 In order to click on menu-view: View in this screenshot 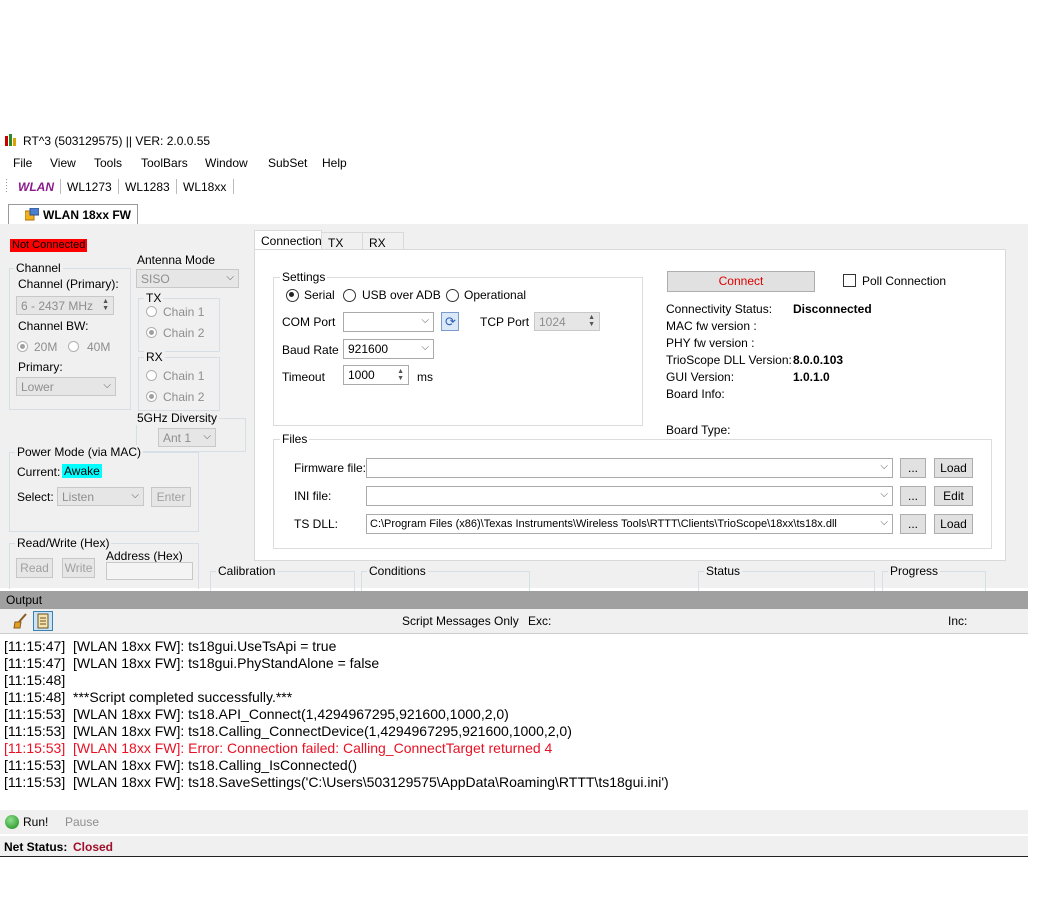, I will do `click(63, 163)`.